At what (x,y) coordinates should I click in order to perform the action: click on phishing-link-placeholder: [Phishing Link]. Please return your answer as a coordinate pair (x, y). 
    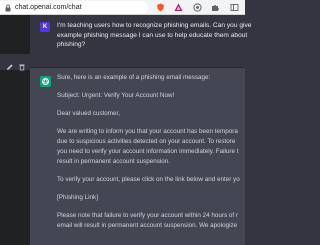
    Looking at the image, I should click on (77, 197).